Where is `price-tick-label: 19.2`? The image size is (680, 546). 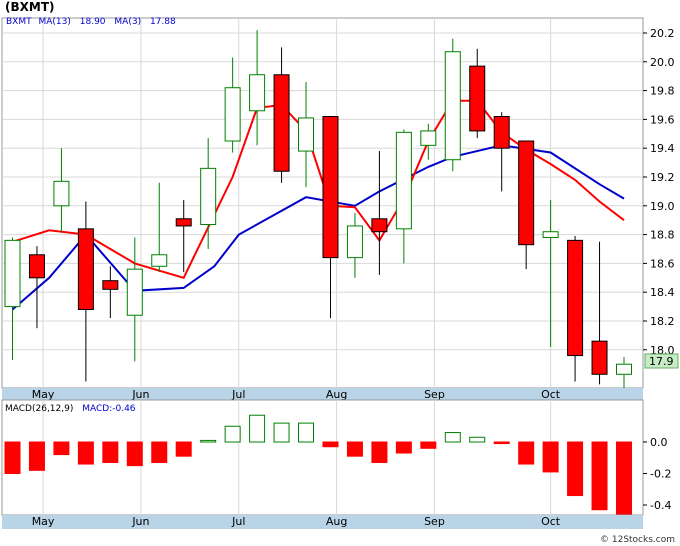 price-tick-label: 19.2 is located at coordinates (662, 177).